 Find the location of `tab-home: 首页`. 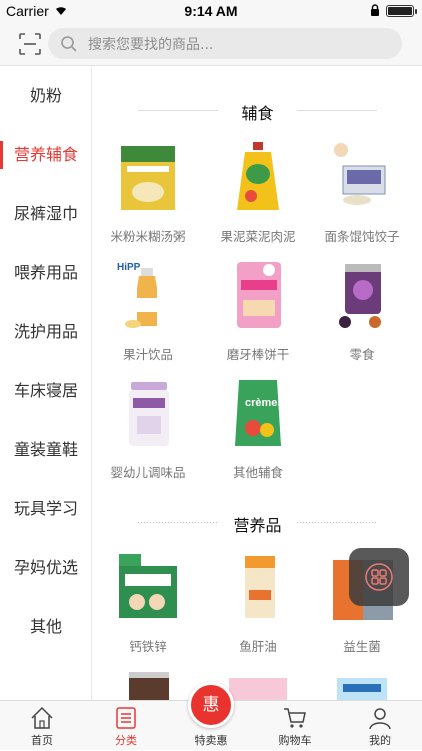

tab-home: 首页 is located at coordinates (42, 726).